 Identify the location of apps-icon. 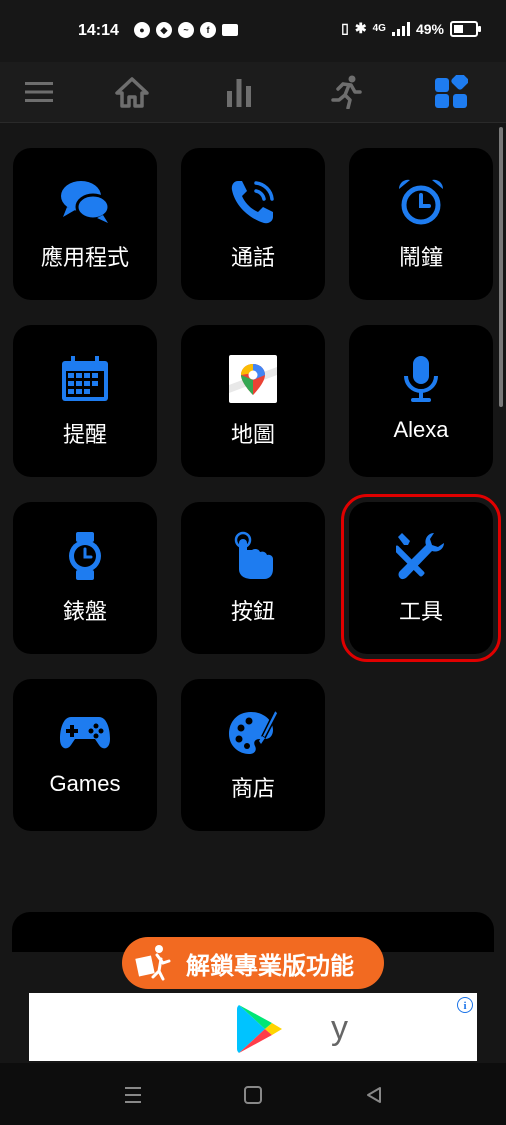
(451, 92).